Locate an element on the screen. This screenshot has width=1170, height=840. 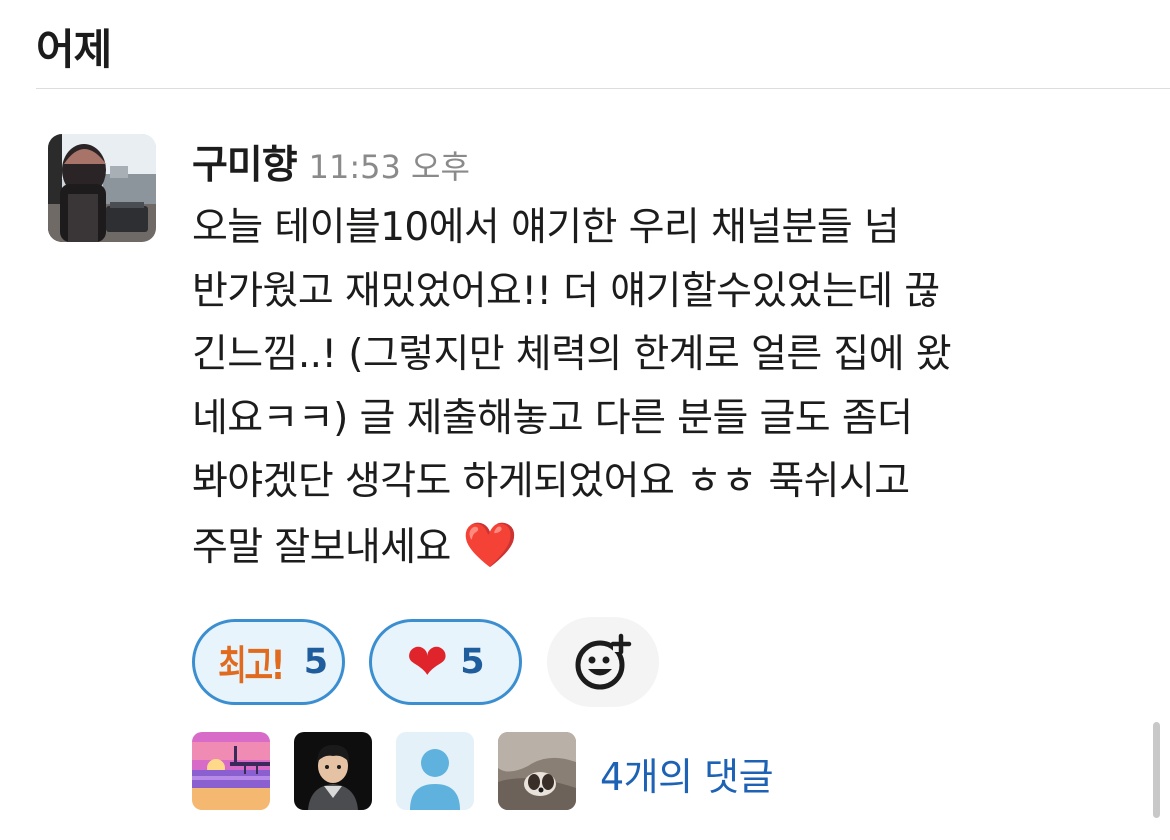
heart-emoji: ❤️ is located at coordinates (490, 545).